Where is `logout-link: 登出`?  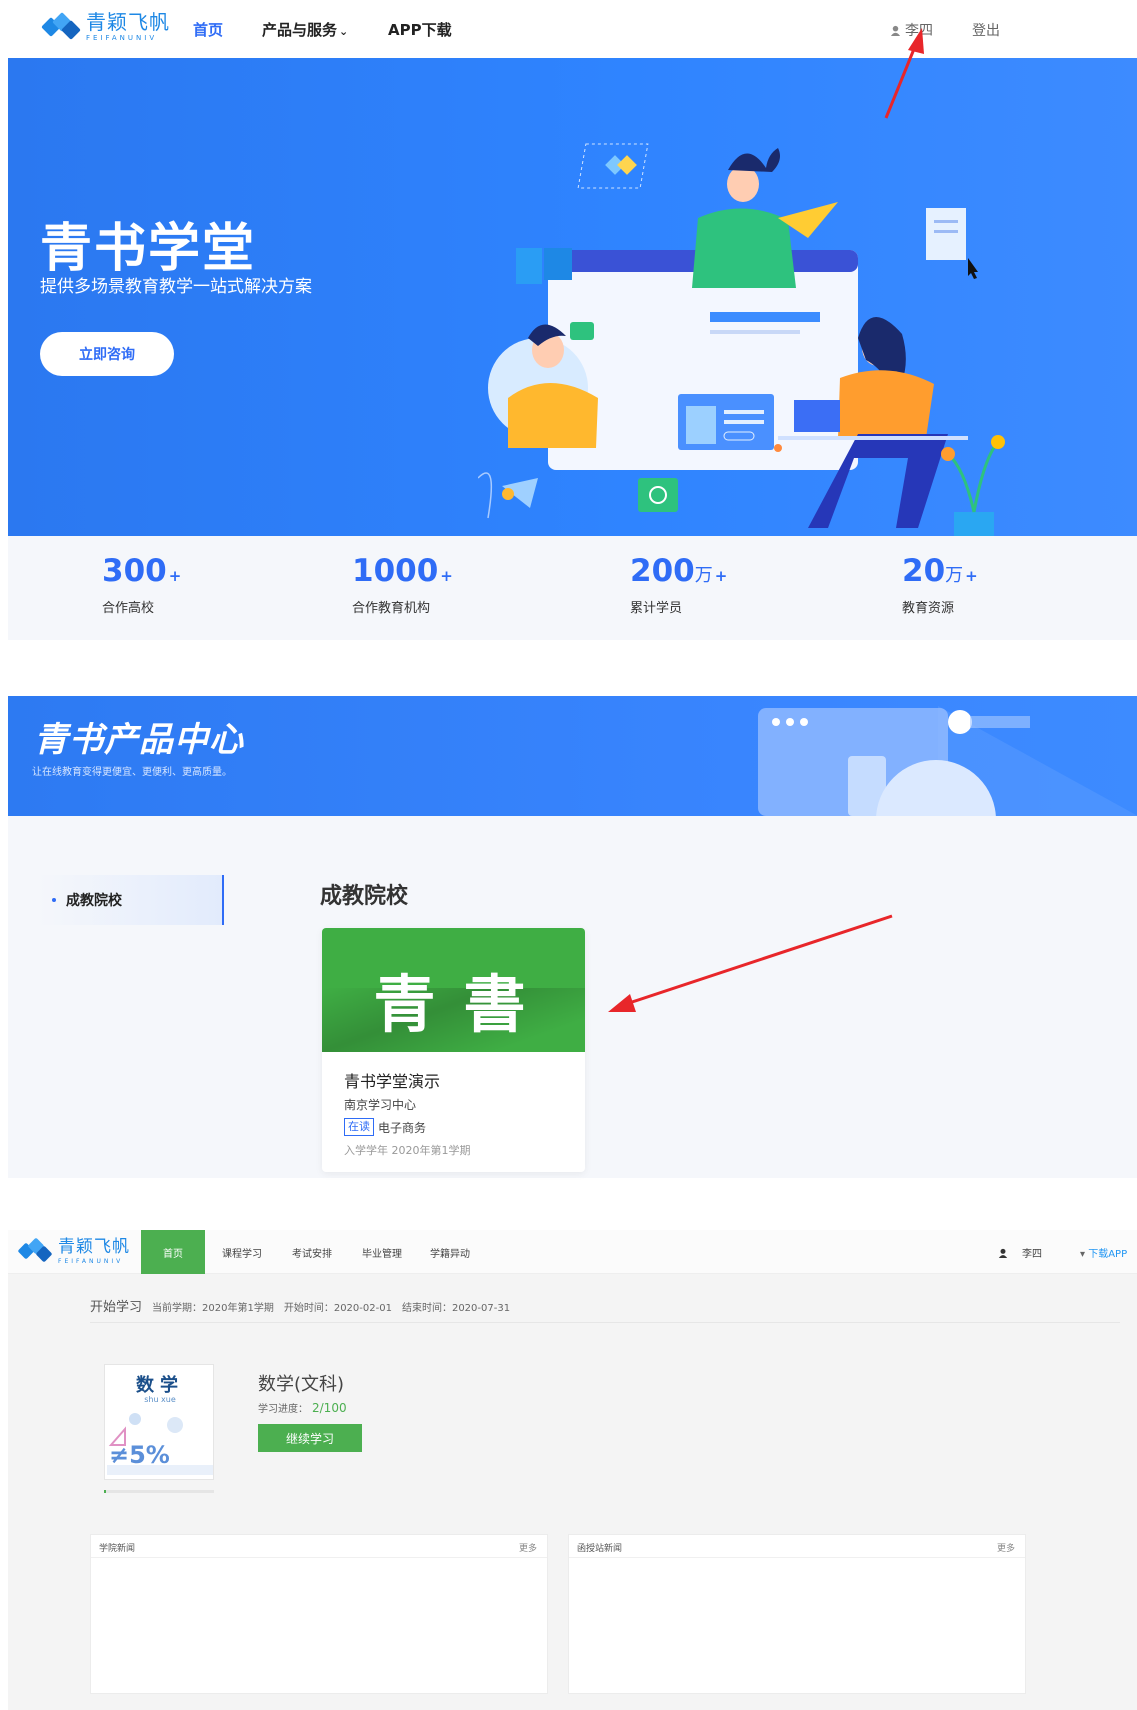
logout-link: 登出 is located at coordinates (986, 30).